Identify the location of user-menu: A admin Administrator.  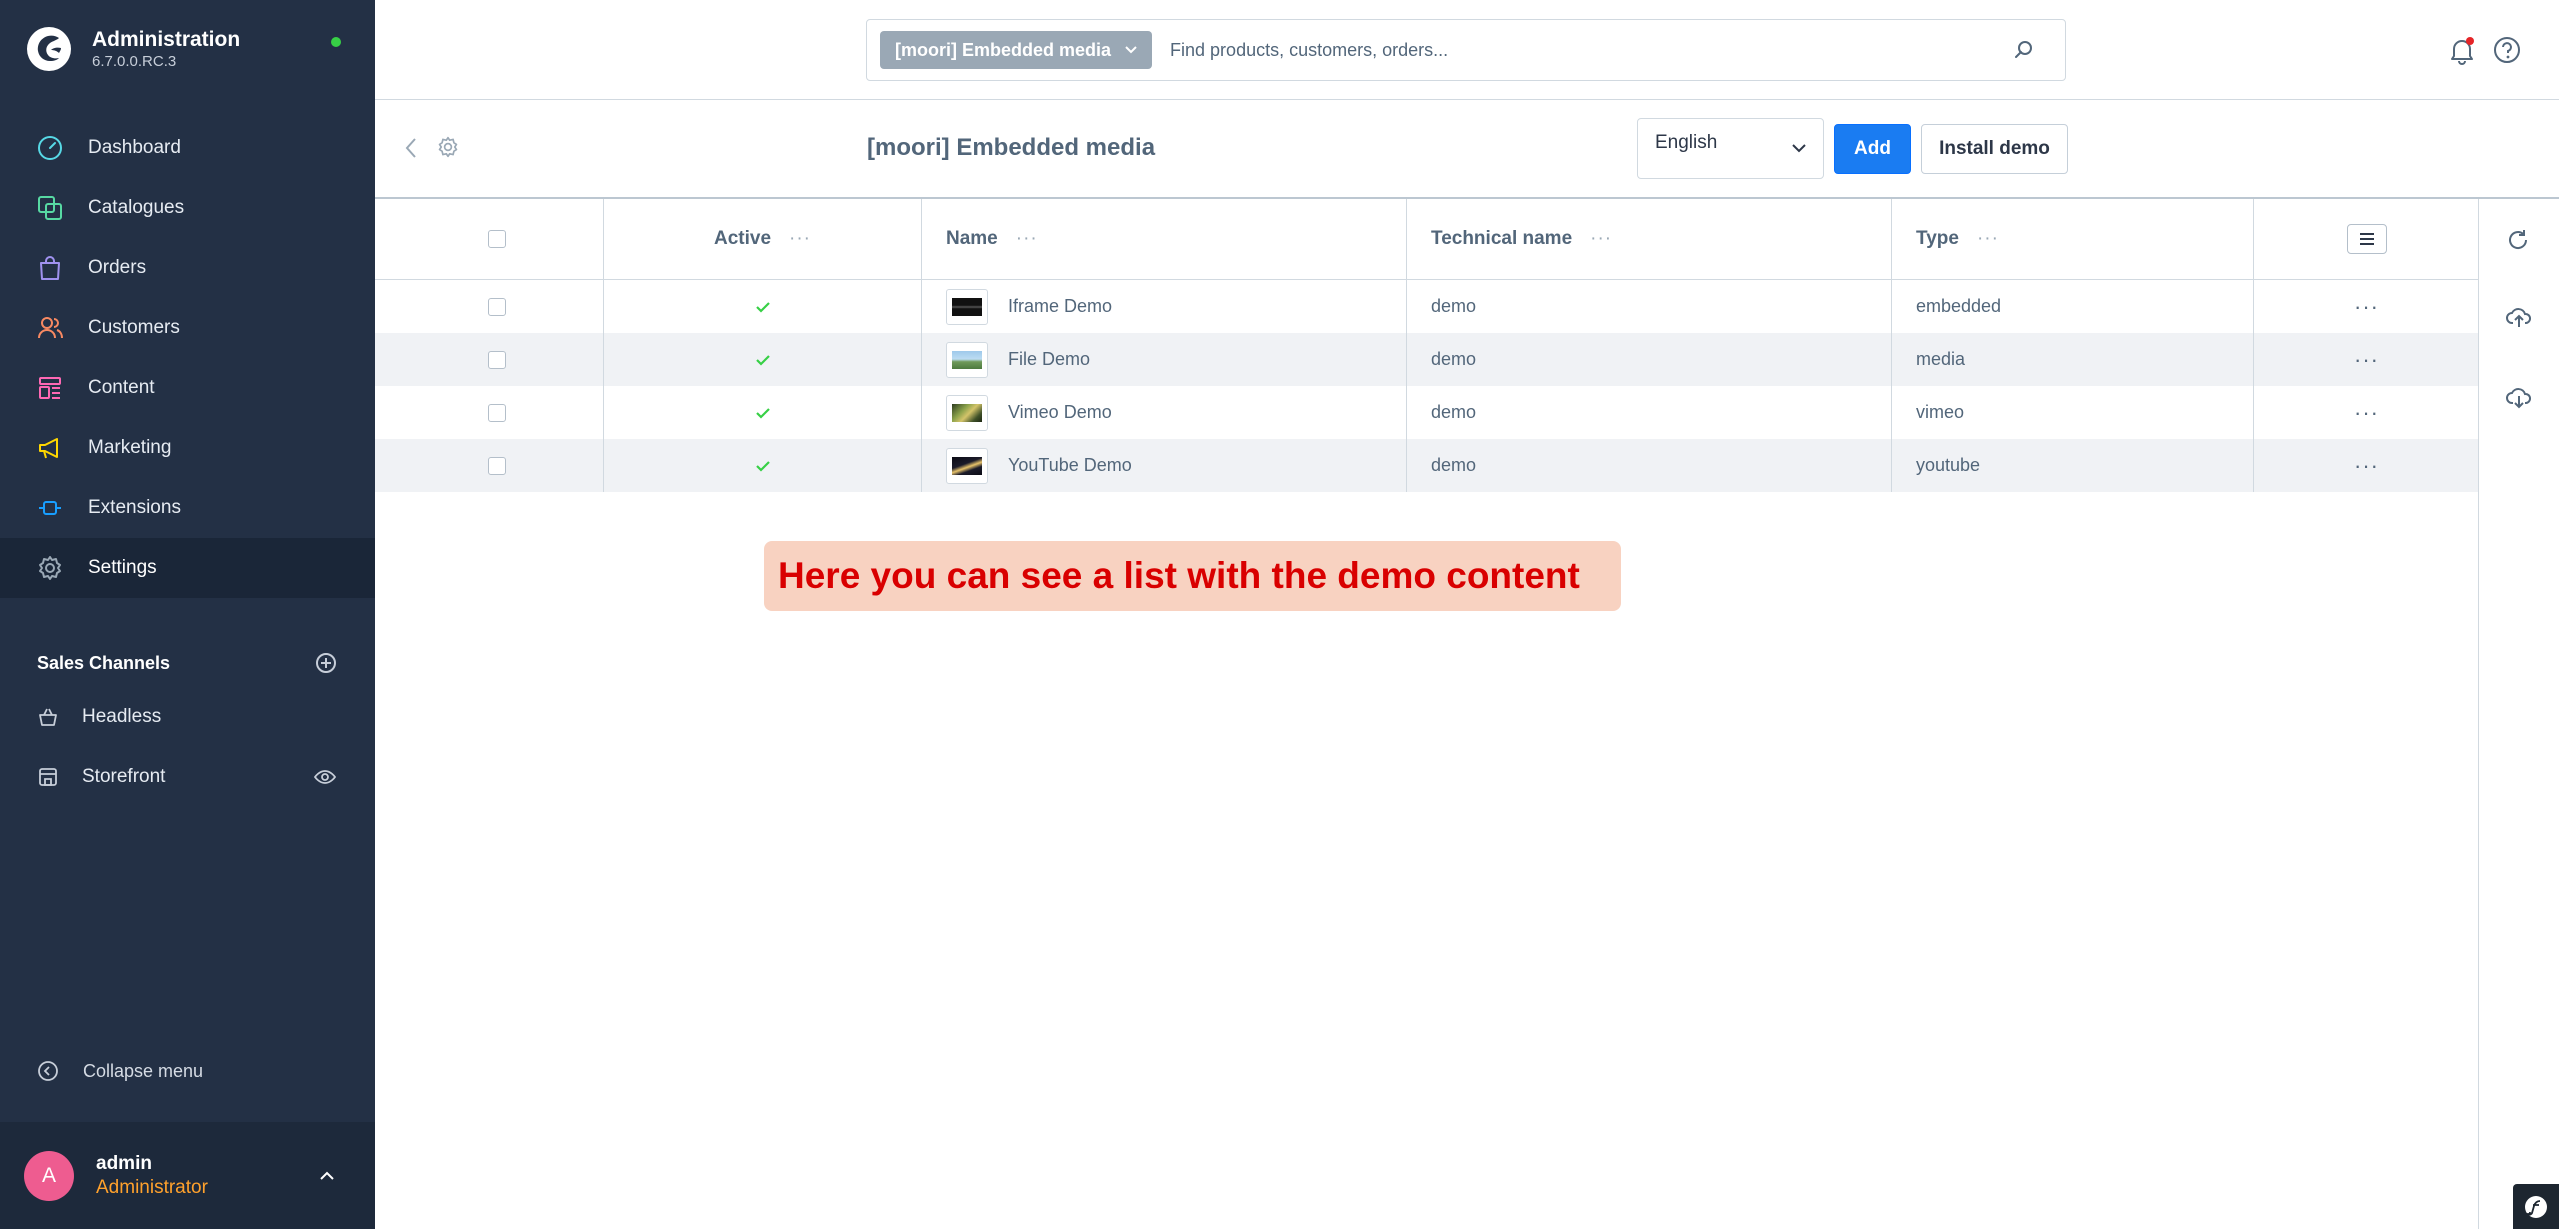
(187, 1175).